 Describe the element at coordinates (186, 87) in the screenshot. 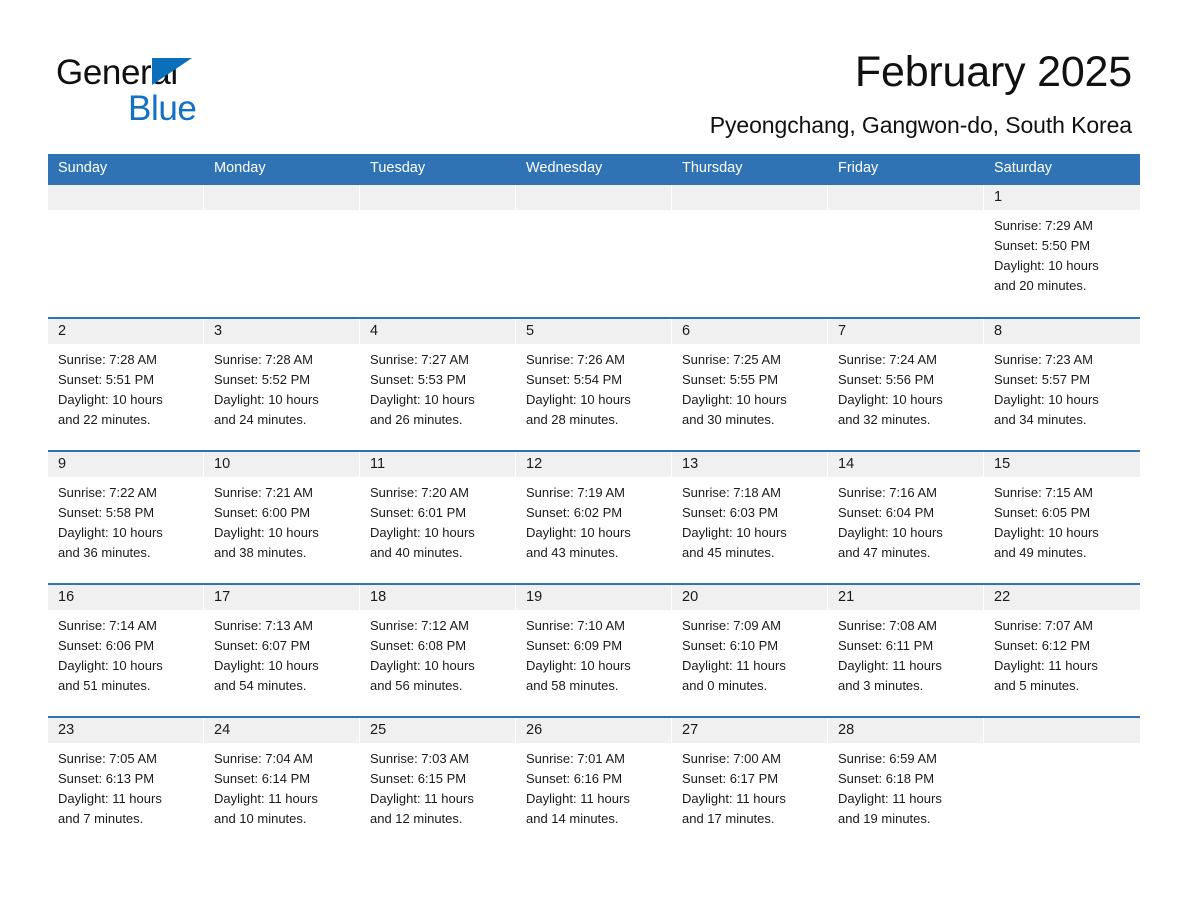

I see `generalblue-logo: General Blue` at that location.